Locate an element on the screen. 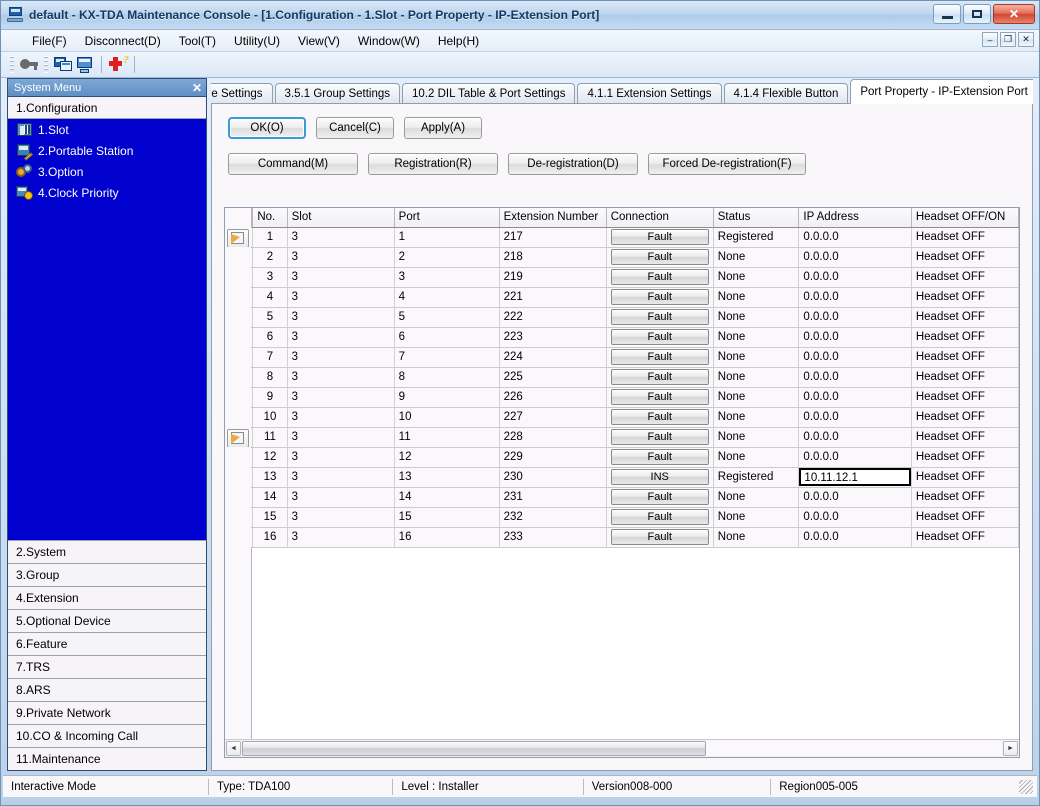 This screenshot has height=806, width=1040. table-row: 7 3 7 224 Fault None 0.0.0.0 Headset OFF is located at coordinates (622, 357).